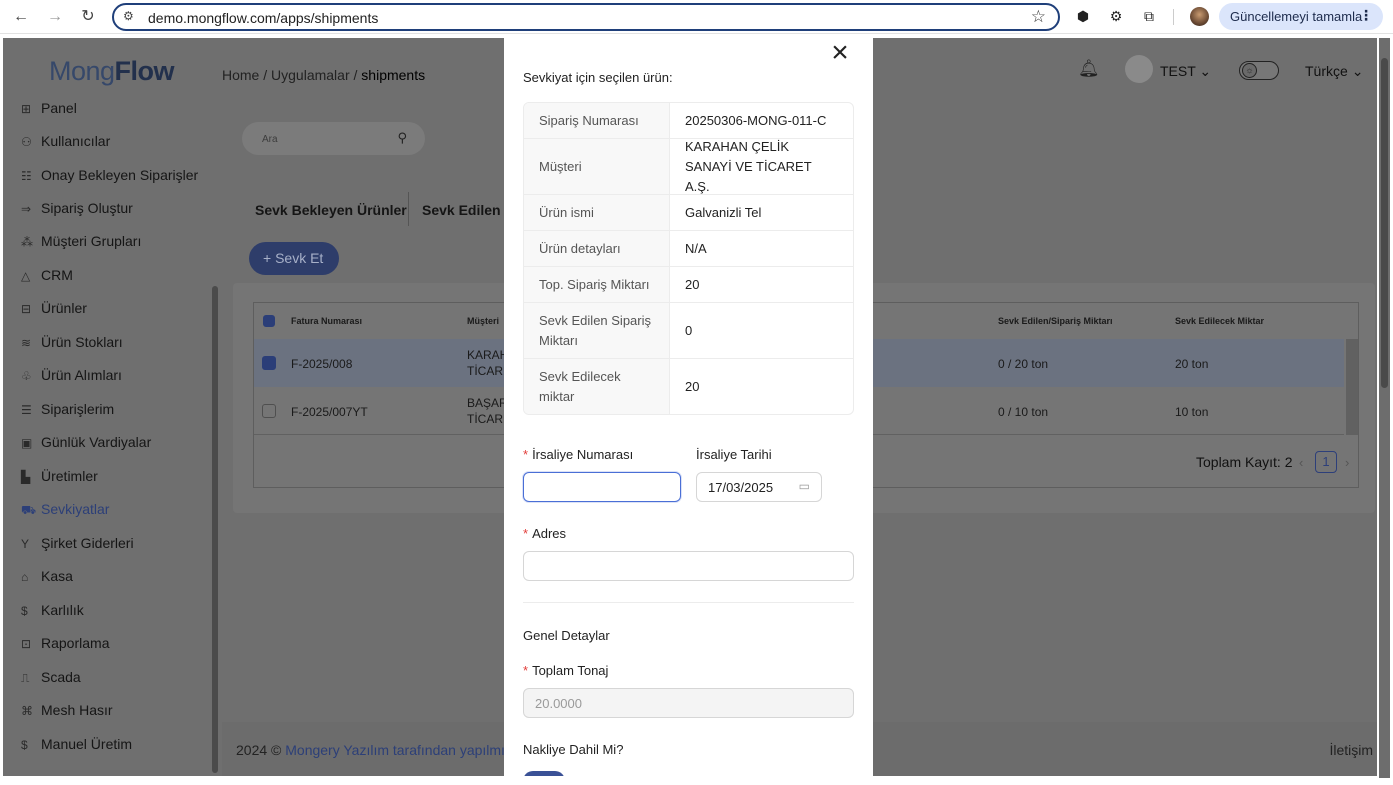 The width and height of the screenshot is (1393, 785). What do you see at coordinates (688, 249) in the screenshot?
I see `detail-row: Ürün detayları N/A` at bounding box center [688, 249].